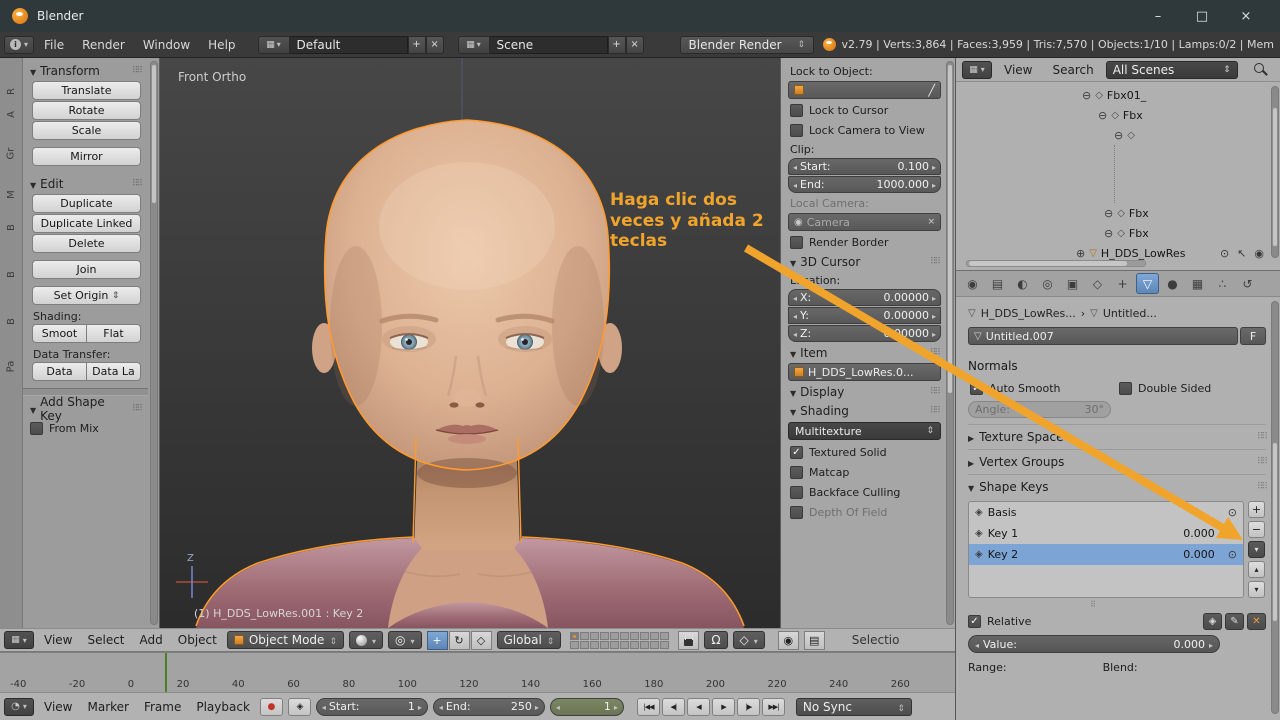 The width and height of the screenshot is (1280, 720). What do you see at coordinates (974, 621) in the screenshot?
I see `relative-checkbox` at bounding box center [974, 621].